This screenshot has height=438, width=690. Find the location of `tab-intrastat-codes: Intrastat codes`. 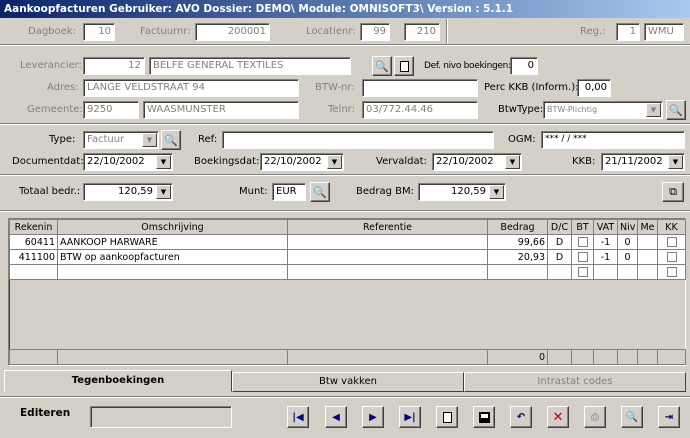

tab-intrastat-codes: Intrastat codes is located at coordinates (575, 382).